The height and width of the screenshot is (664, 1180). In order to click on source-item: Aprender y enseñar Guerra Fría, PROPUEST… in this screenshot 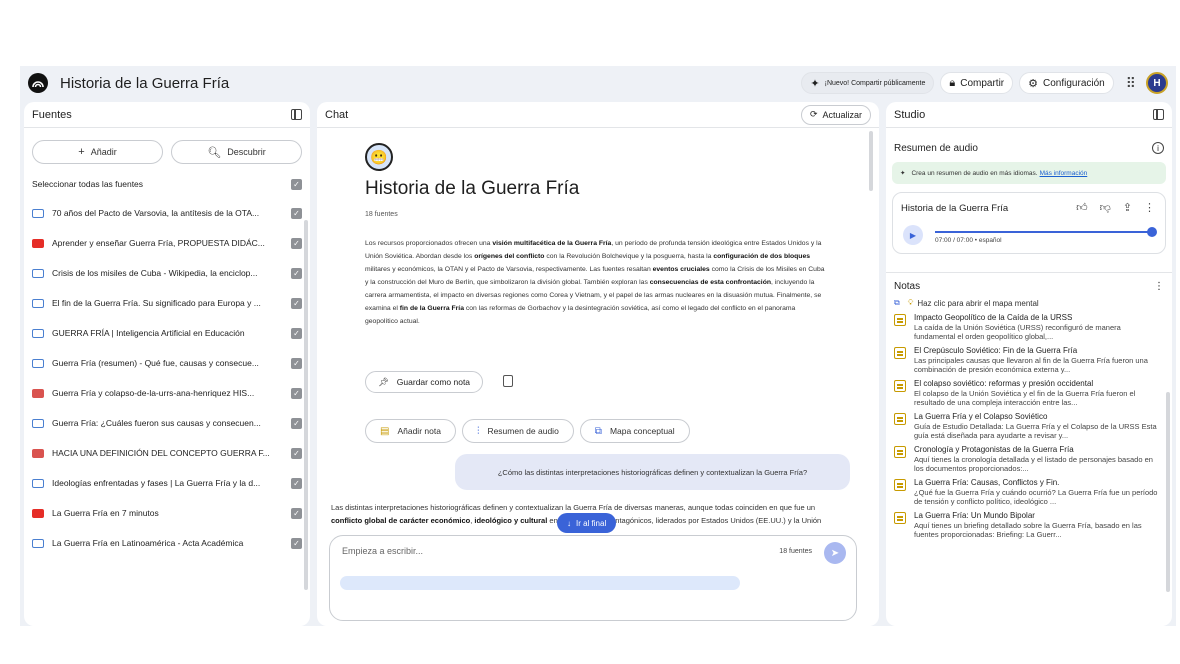, I will do `click(167, 243)`.